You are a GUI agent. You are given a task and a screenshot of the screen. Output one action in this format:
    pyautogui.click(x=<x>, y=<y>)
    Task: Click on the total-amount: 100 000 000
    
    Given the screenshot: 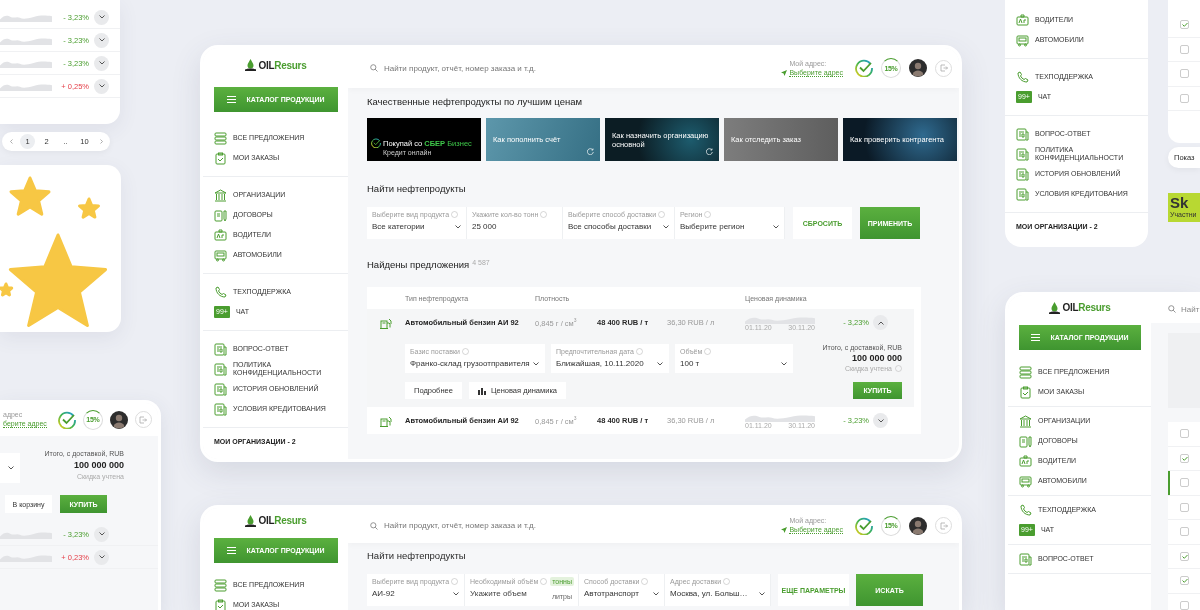 What is the action you would take?
    pyautogui.click(x=876, y=358)
    